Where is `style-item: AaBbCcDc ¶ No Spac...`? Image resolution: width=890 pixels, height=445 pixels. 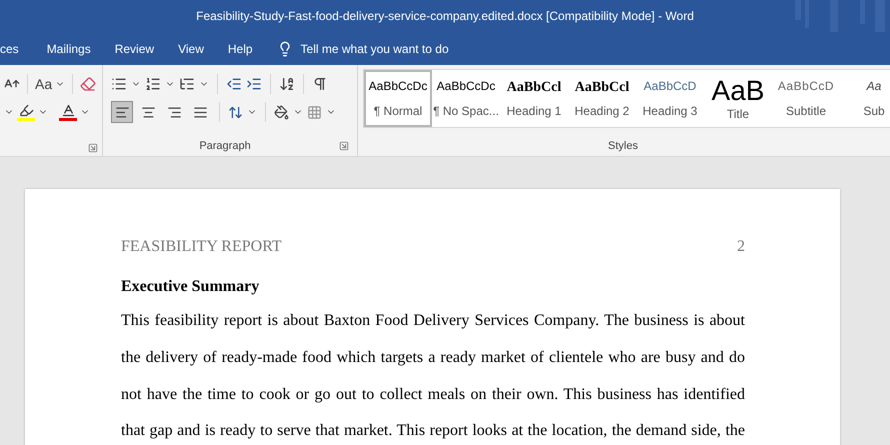
style-item: AaBbCcDc ¶ No Spac... is located at coordinates (466, 98).